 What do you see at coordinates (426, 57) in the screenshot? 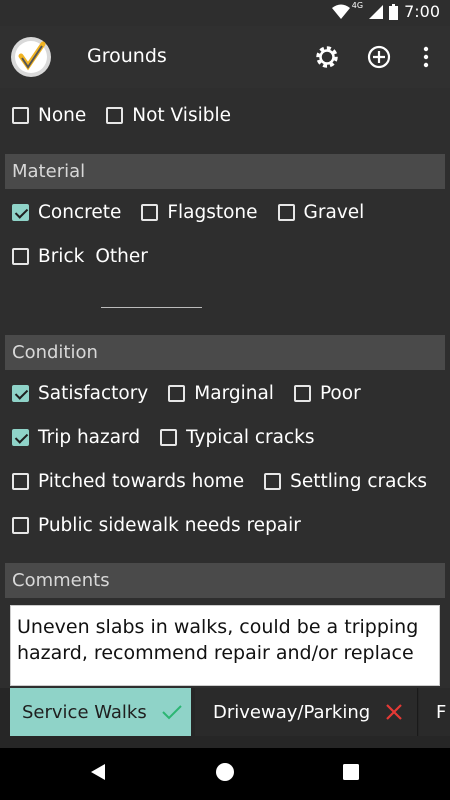
I see `overflow-menu-icon` at bounding box center [426, 57].